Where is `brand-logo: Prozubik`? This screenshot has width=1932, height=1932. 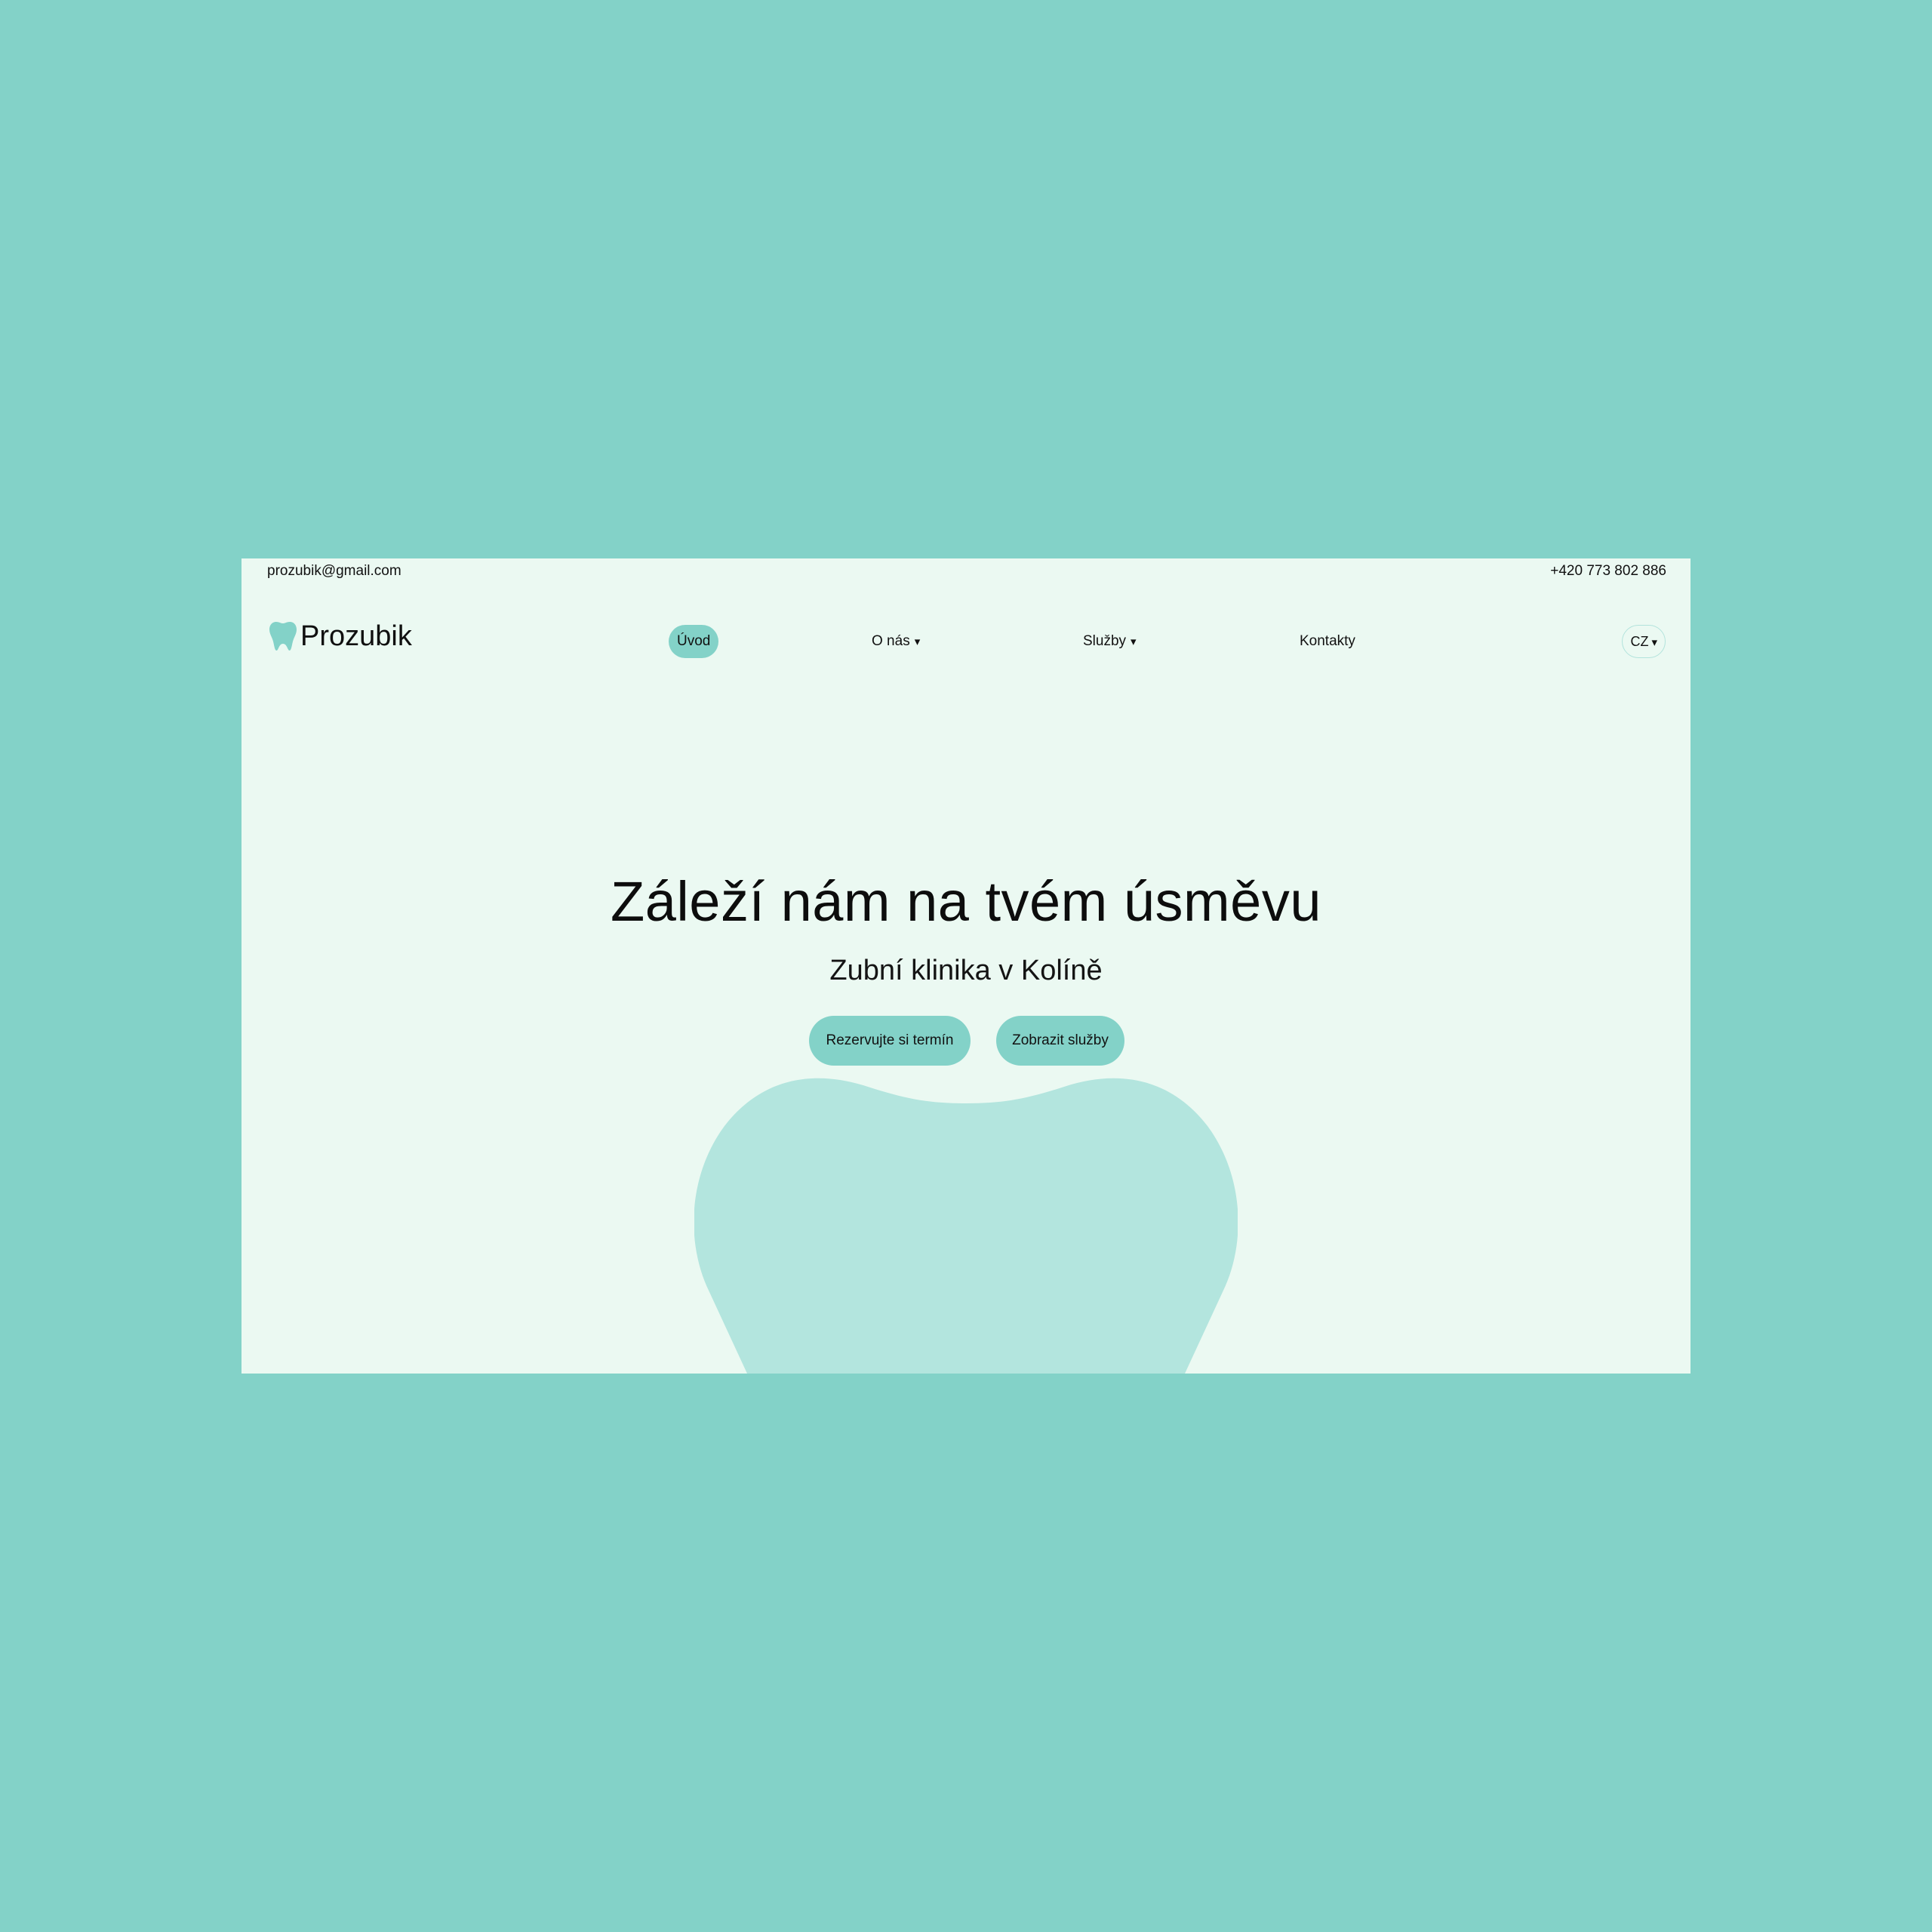
brand-logo: Prozubik is located at coordinates (340, 636).